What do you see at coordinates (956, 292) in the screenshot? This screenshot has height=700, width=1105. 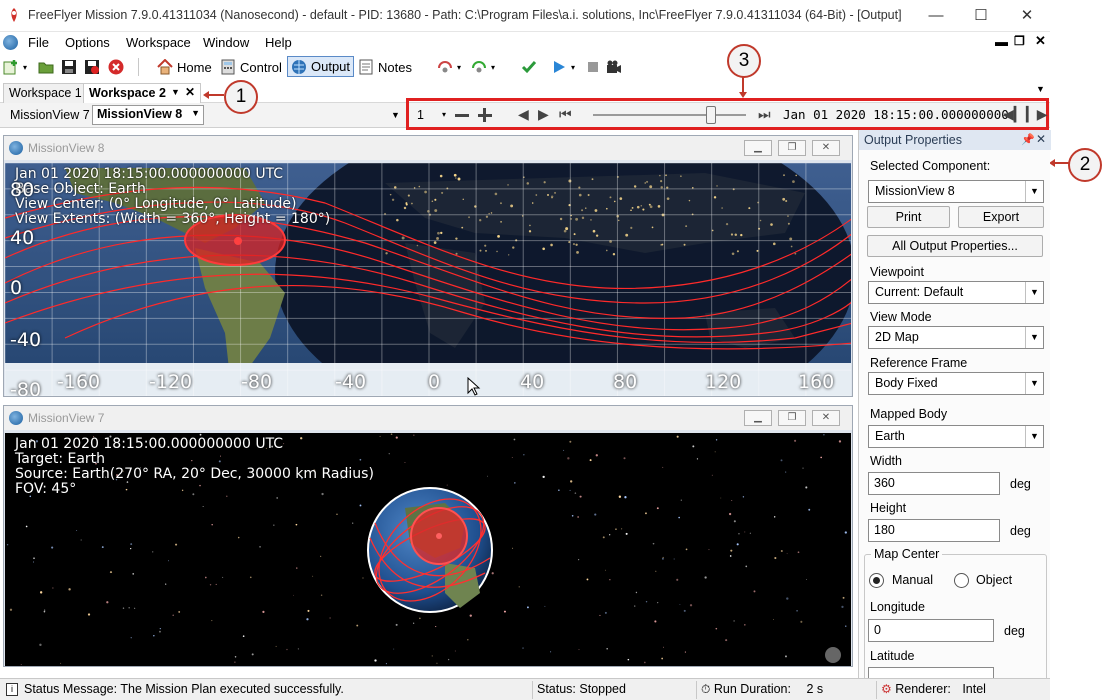 I see `viewpoint-select: Current: Default ▼` at bounding box center [956, 292].